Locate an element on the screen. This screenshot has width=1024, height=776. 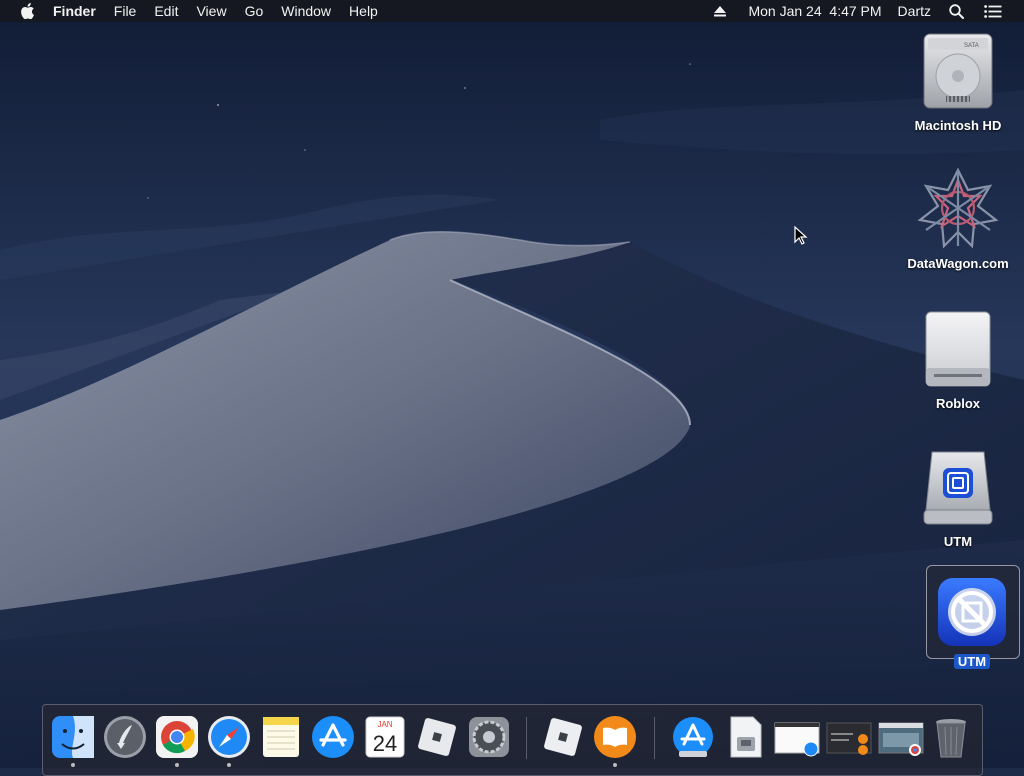
dock-item-safari is located at coordinates (229, 737).